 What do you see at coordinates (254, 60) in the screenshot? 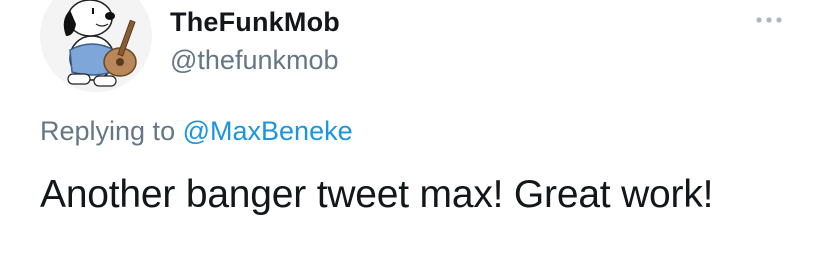
I see `user-handle: @thefunkmob` at bounding box center [254, 60].